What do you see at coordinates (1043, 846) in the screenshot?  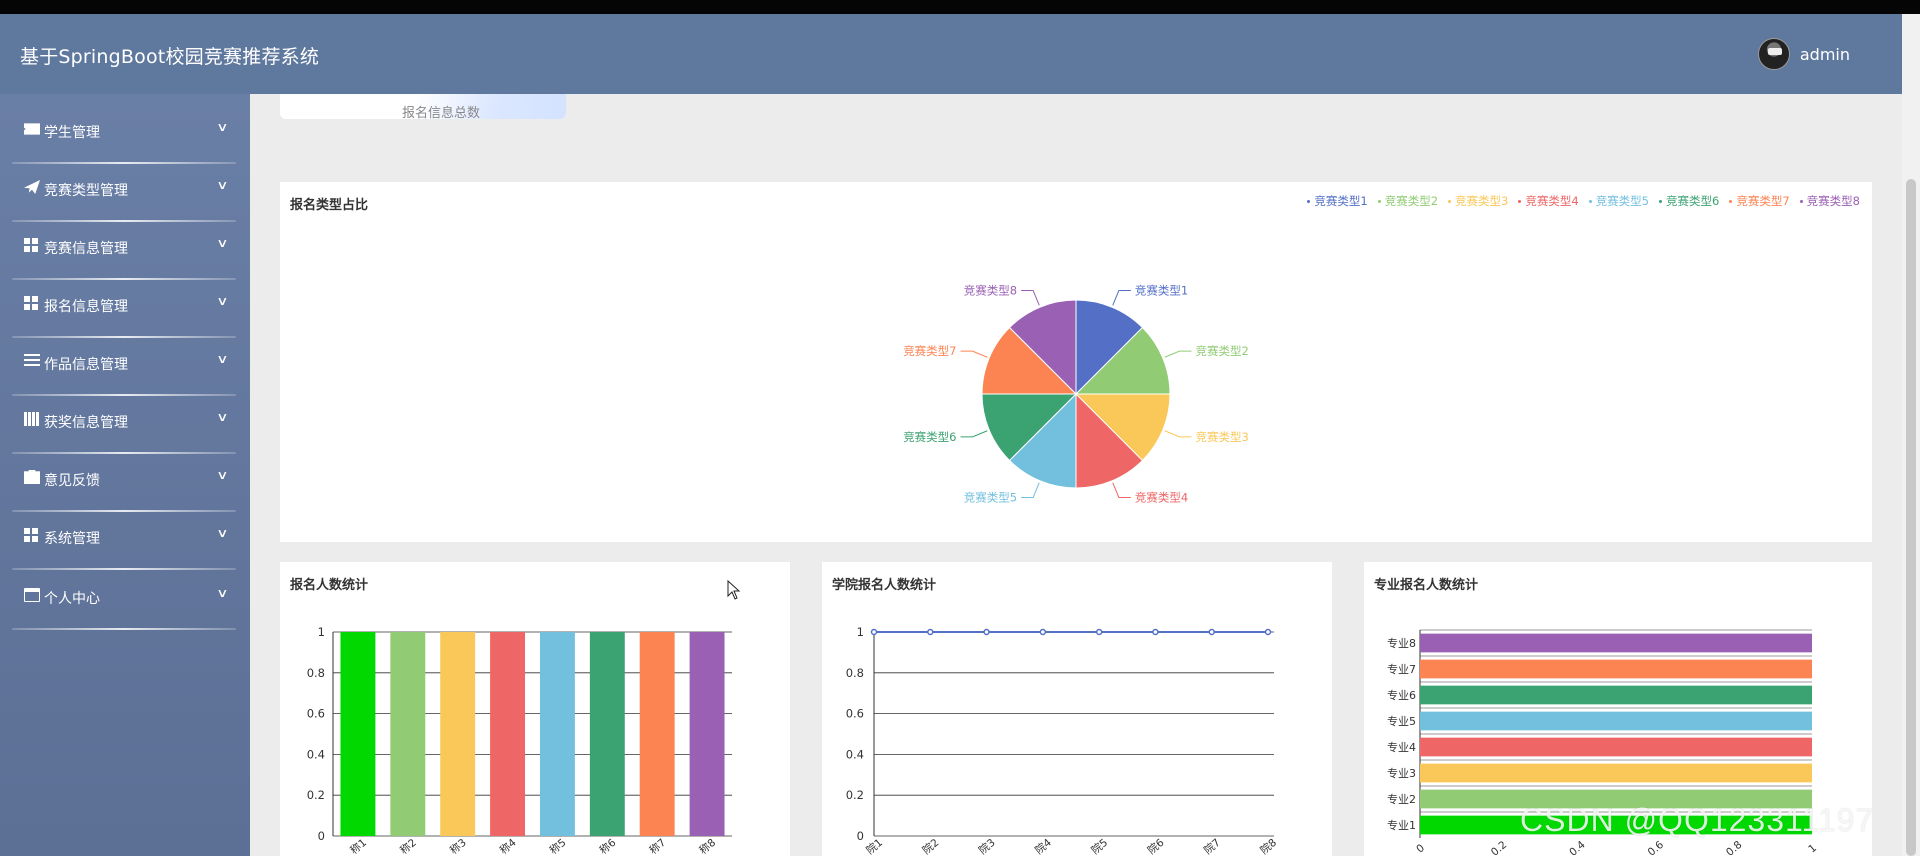 I see `x-tick-label: 院4` at bounding box center [1043, 846].